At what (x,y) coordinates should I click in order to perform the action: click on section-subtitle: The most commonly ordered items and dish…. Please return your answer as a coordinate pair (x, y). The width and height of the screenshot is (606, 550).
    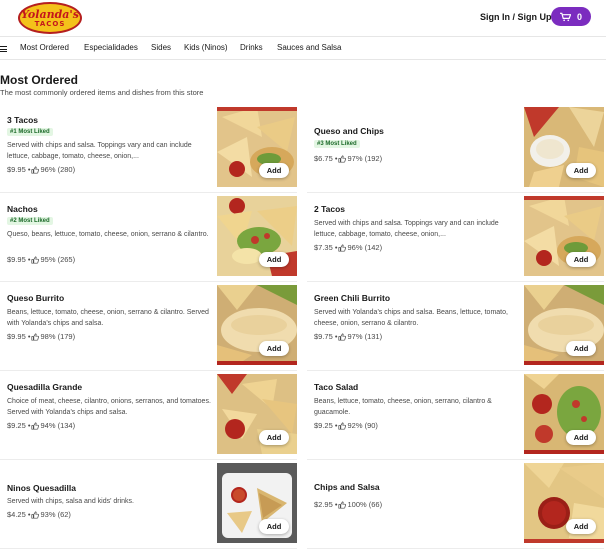
    Looking at the image, I should click on (102, 92).